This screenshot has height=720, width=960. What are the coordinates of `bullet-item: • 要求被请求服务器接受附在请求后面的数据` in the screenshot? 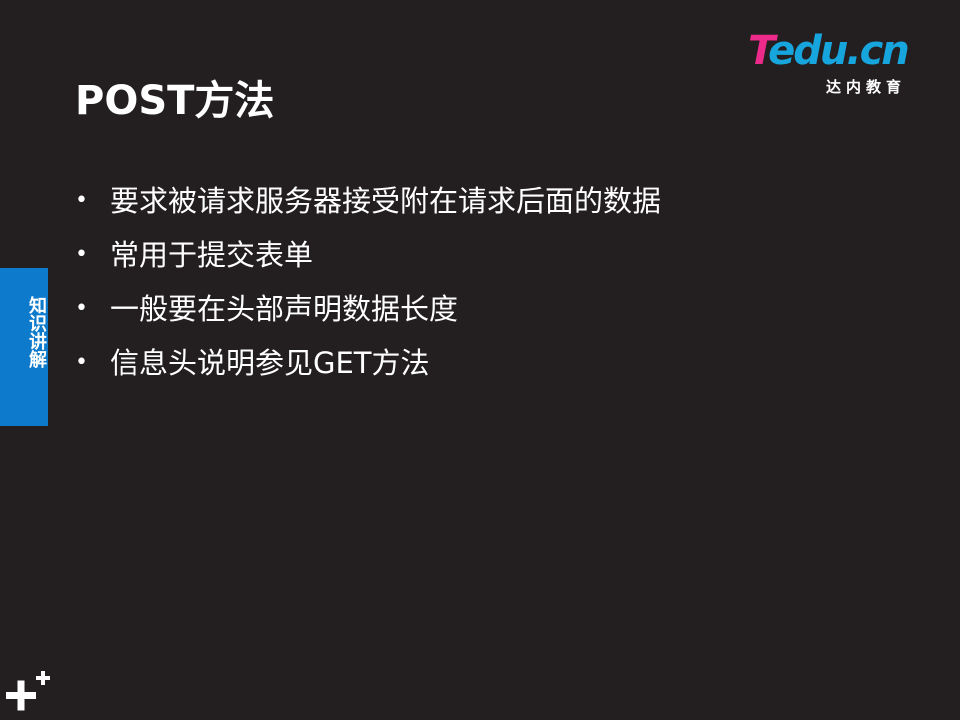 It's located at (368, 203).